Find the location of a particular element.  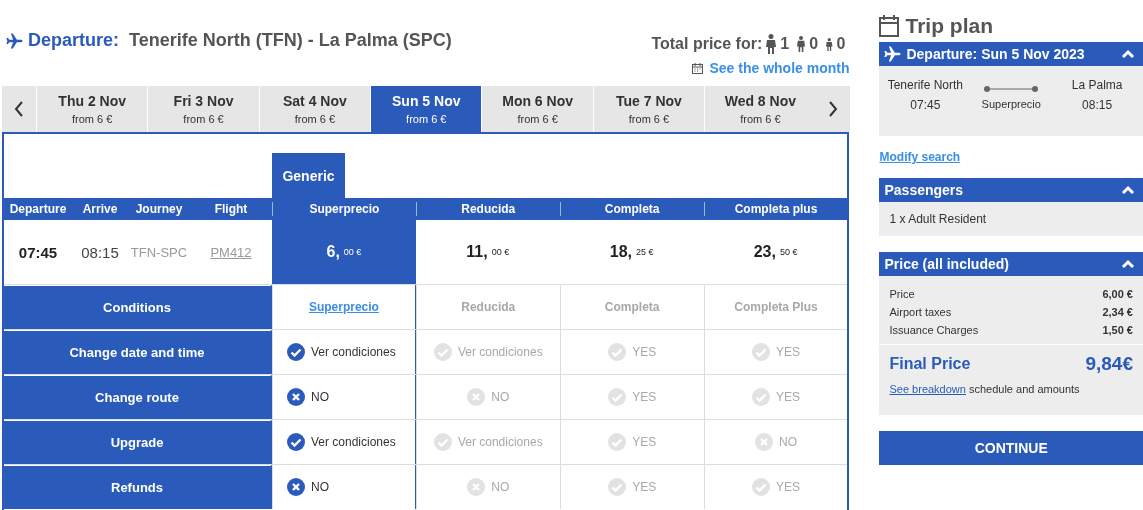

fare-condition-header: Superprecio is located at coordinates (343, 307).